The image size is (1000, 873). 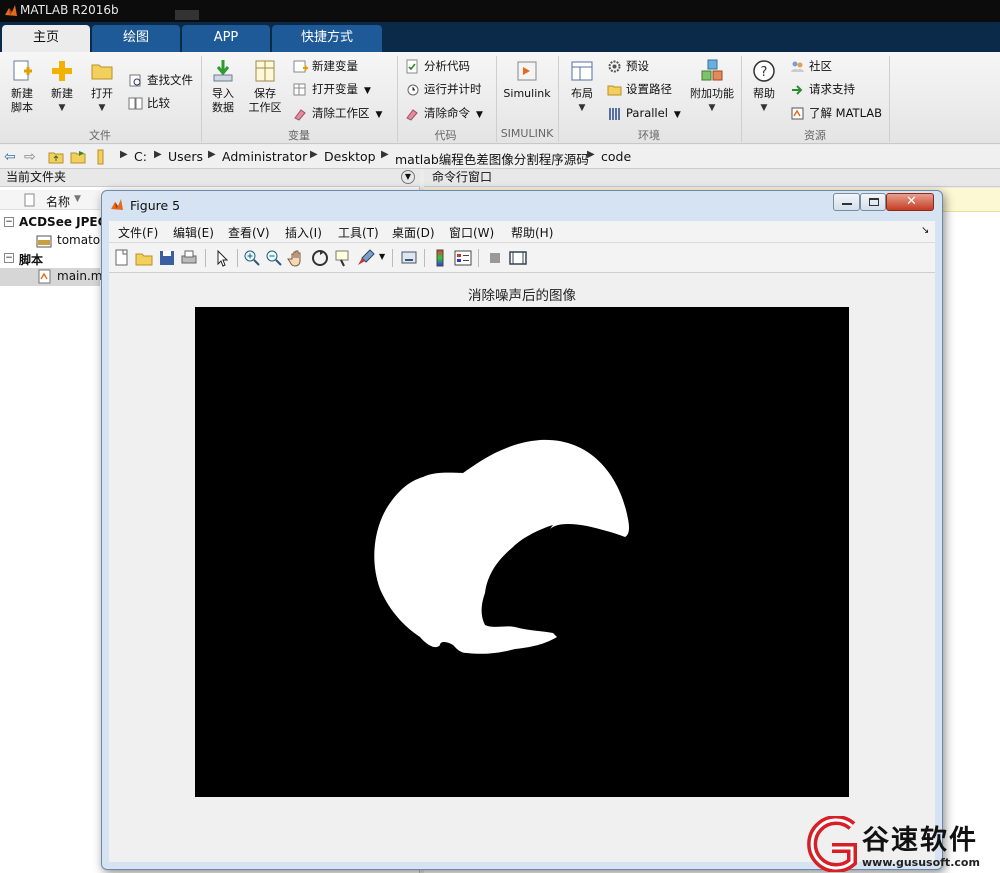 I want to click on find-files-label: 查找文件, so click(x=170, y=80).